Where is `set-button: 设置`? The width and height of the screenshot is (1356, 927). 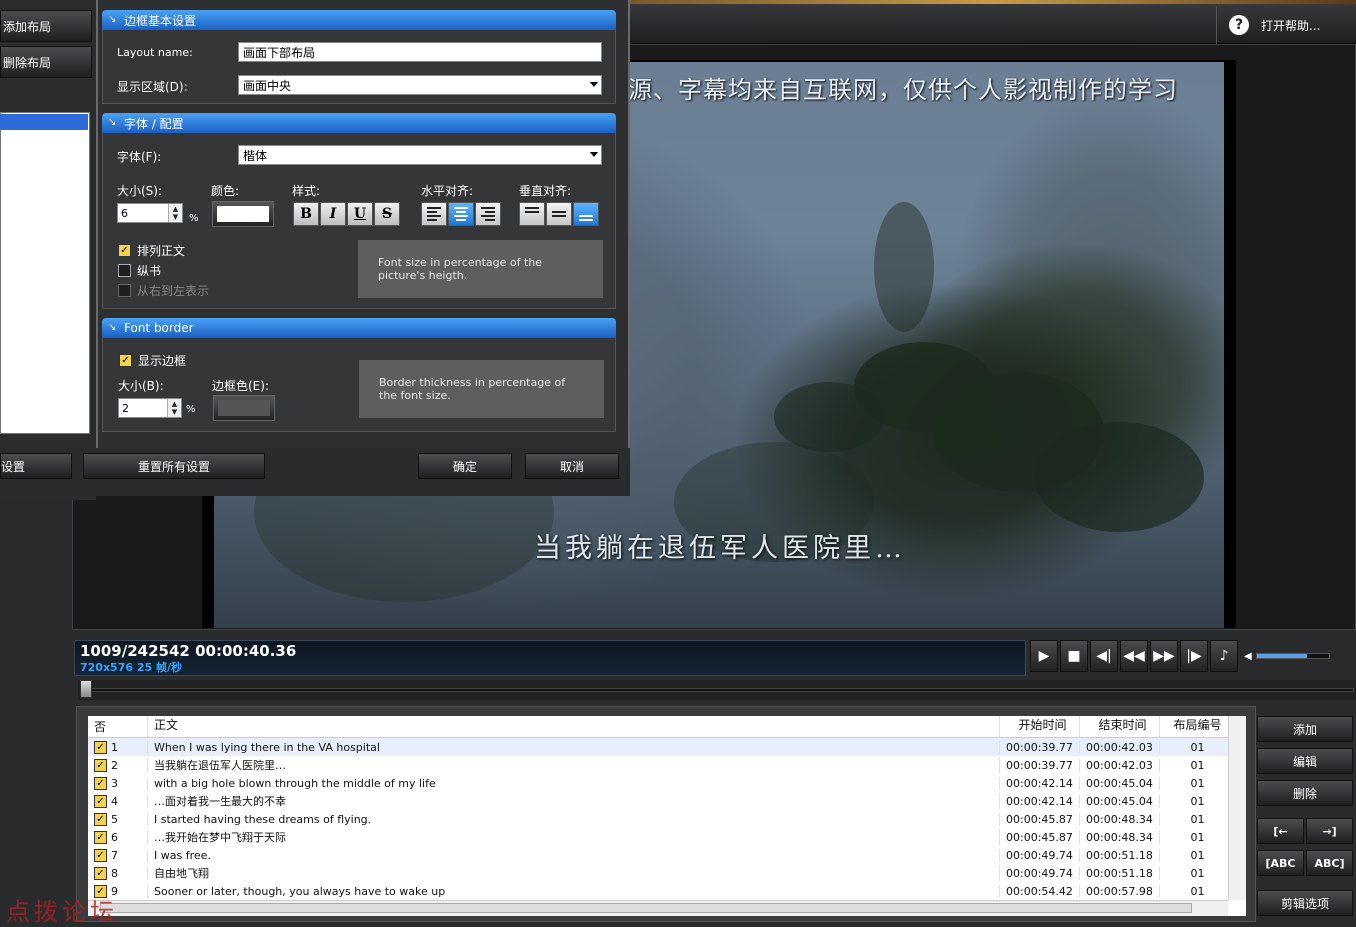 set-button: 设置 is located at coordinates (36, 466).